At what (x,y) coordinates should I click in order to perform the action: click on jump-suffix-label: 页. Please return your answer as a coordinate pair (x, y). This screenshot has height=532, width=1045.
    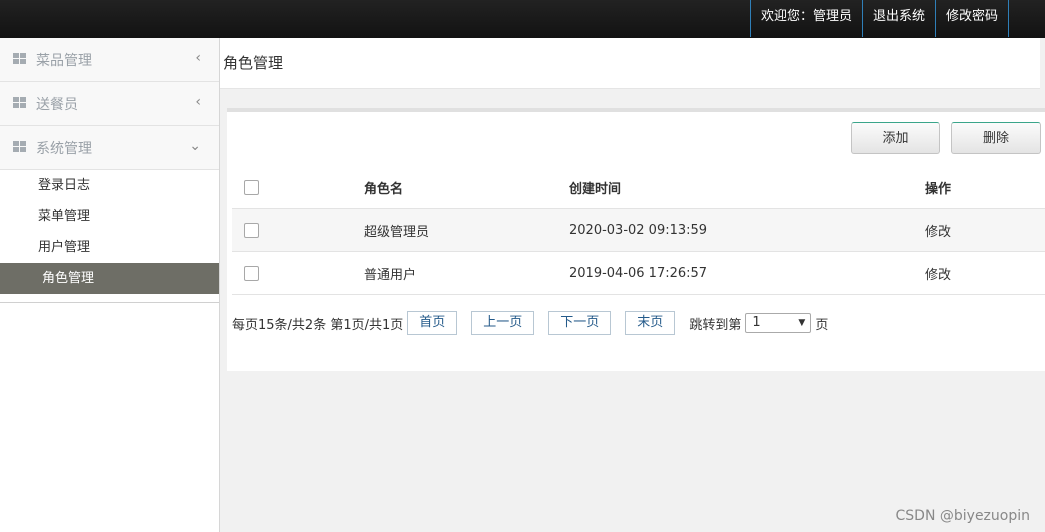
    Looking at the image, I should click on (822, 325).